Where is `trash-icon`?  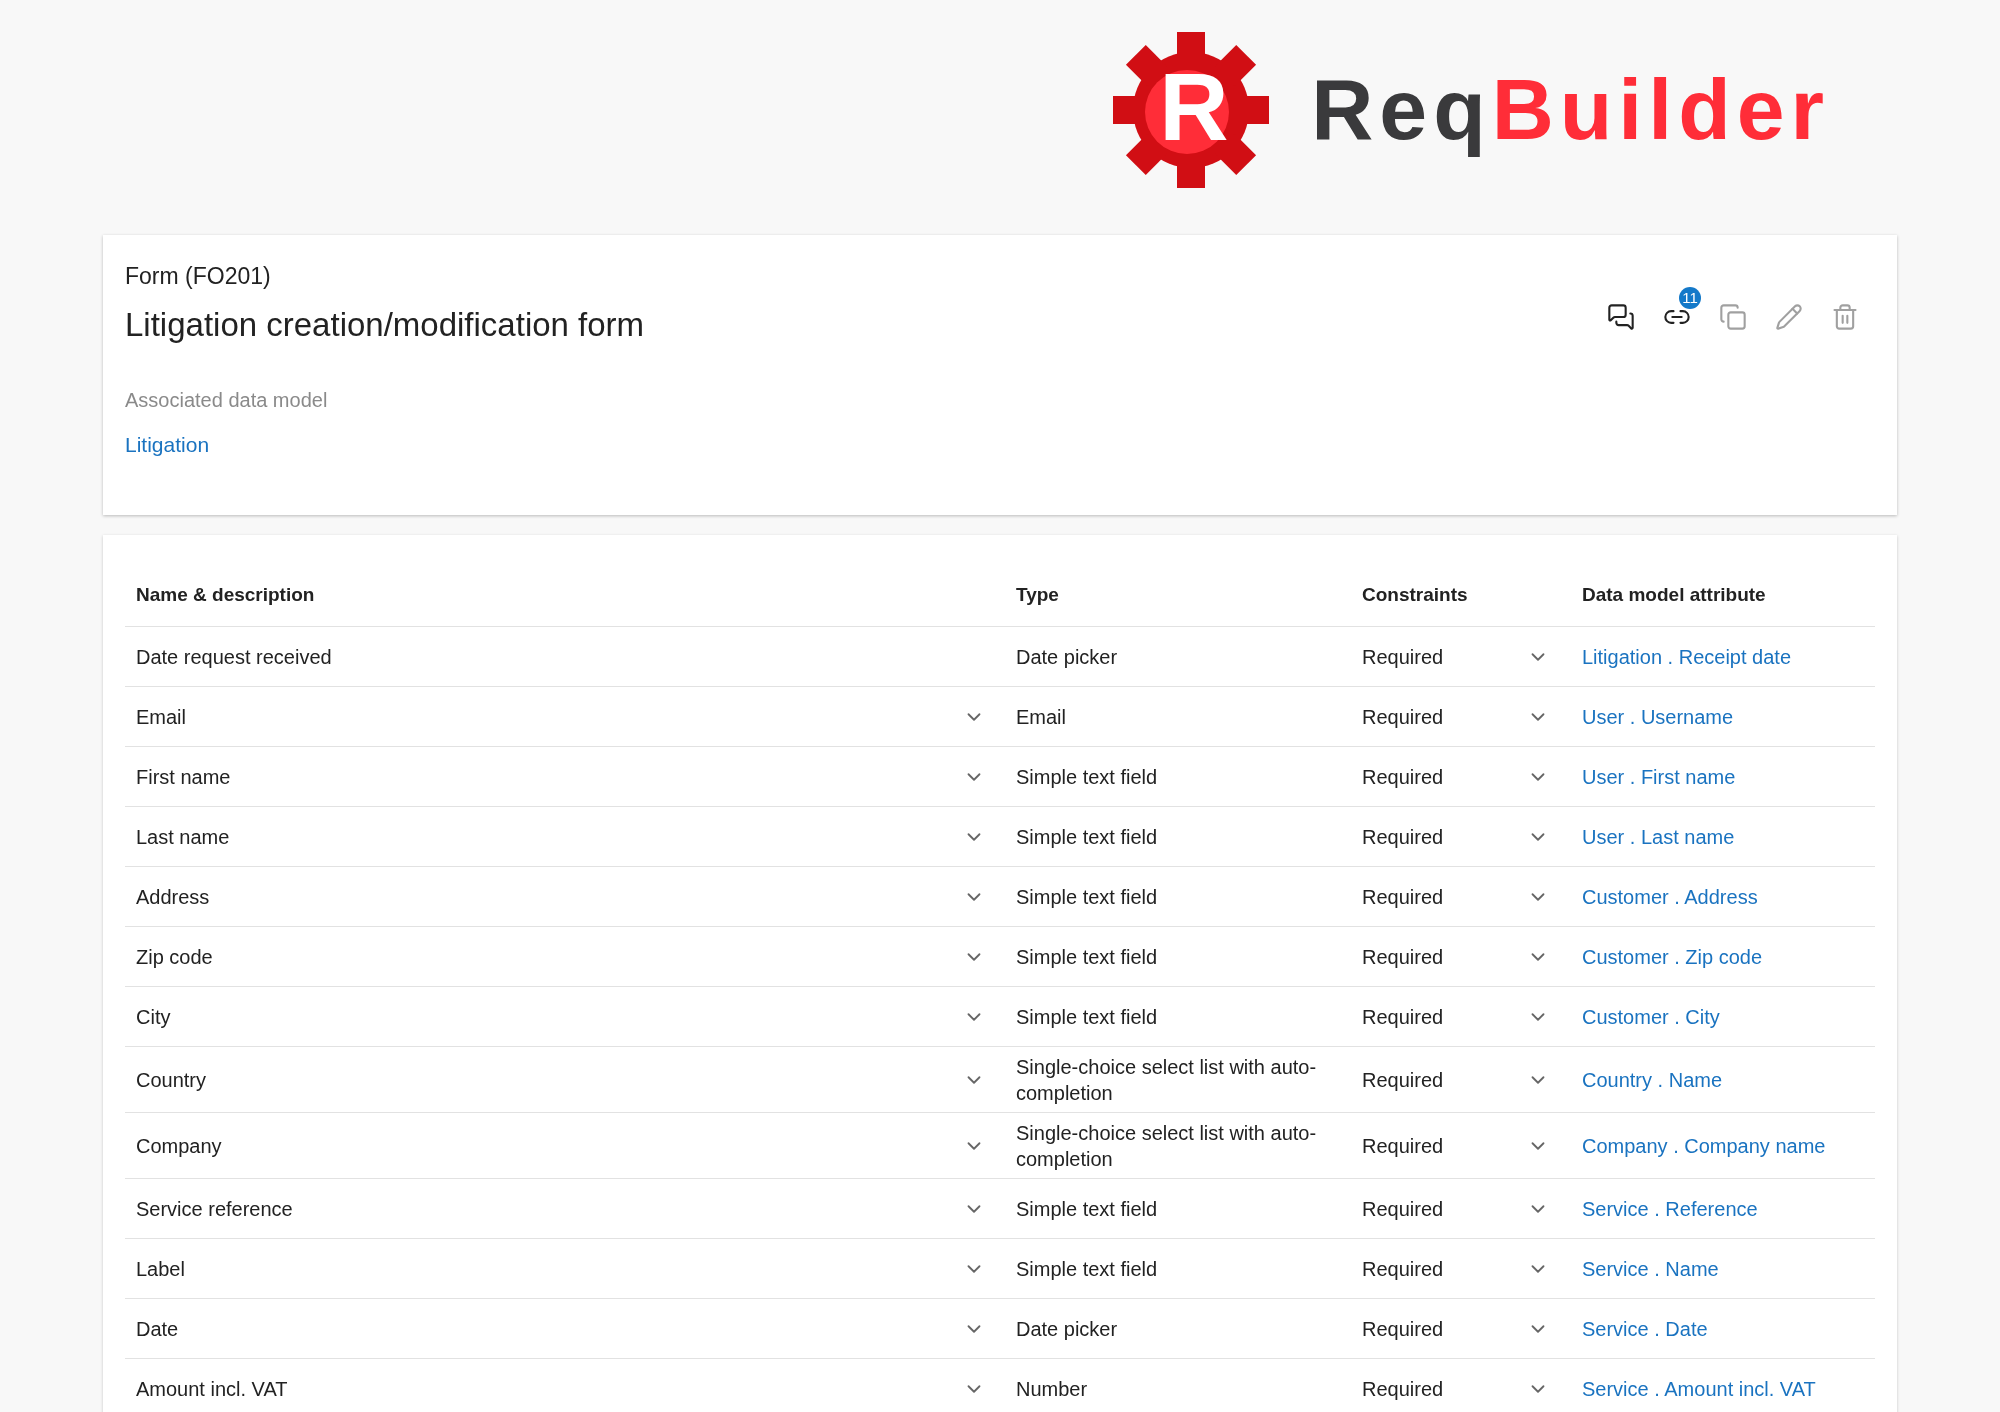
trash-icon is located at coordinates (1845, 317).